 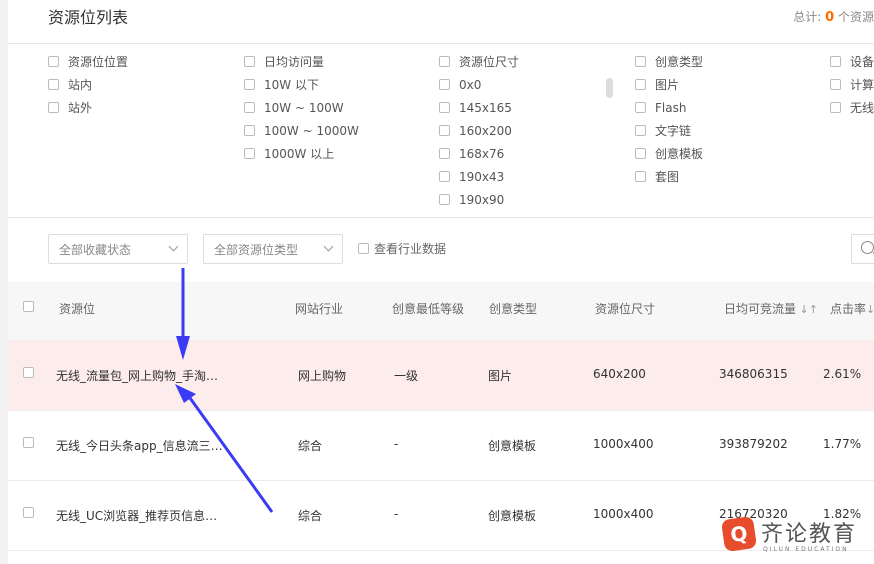 I want to click on arrow-up-annotation, so click(x=224, y=448).